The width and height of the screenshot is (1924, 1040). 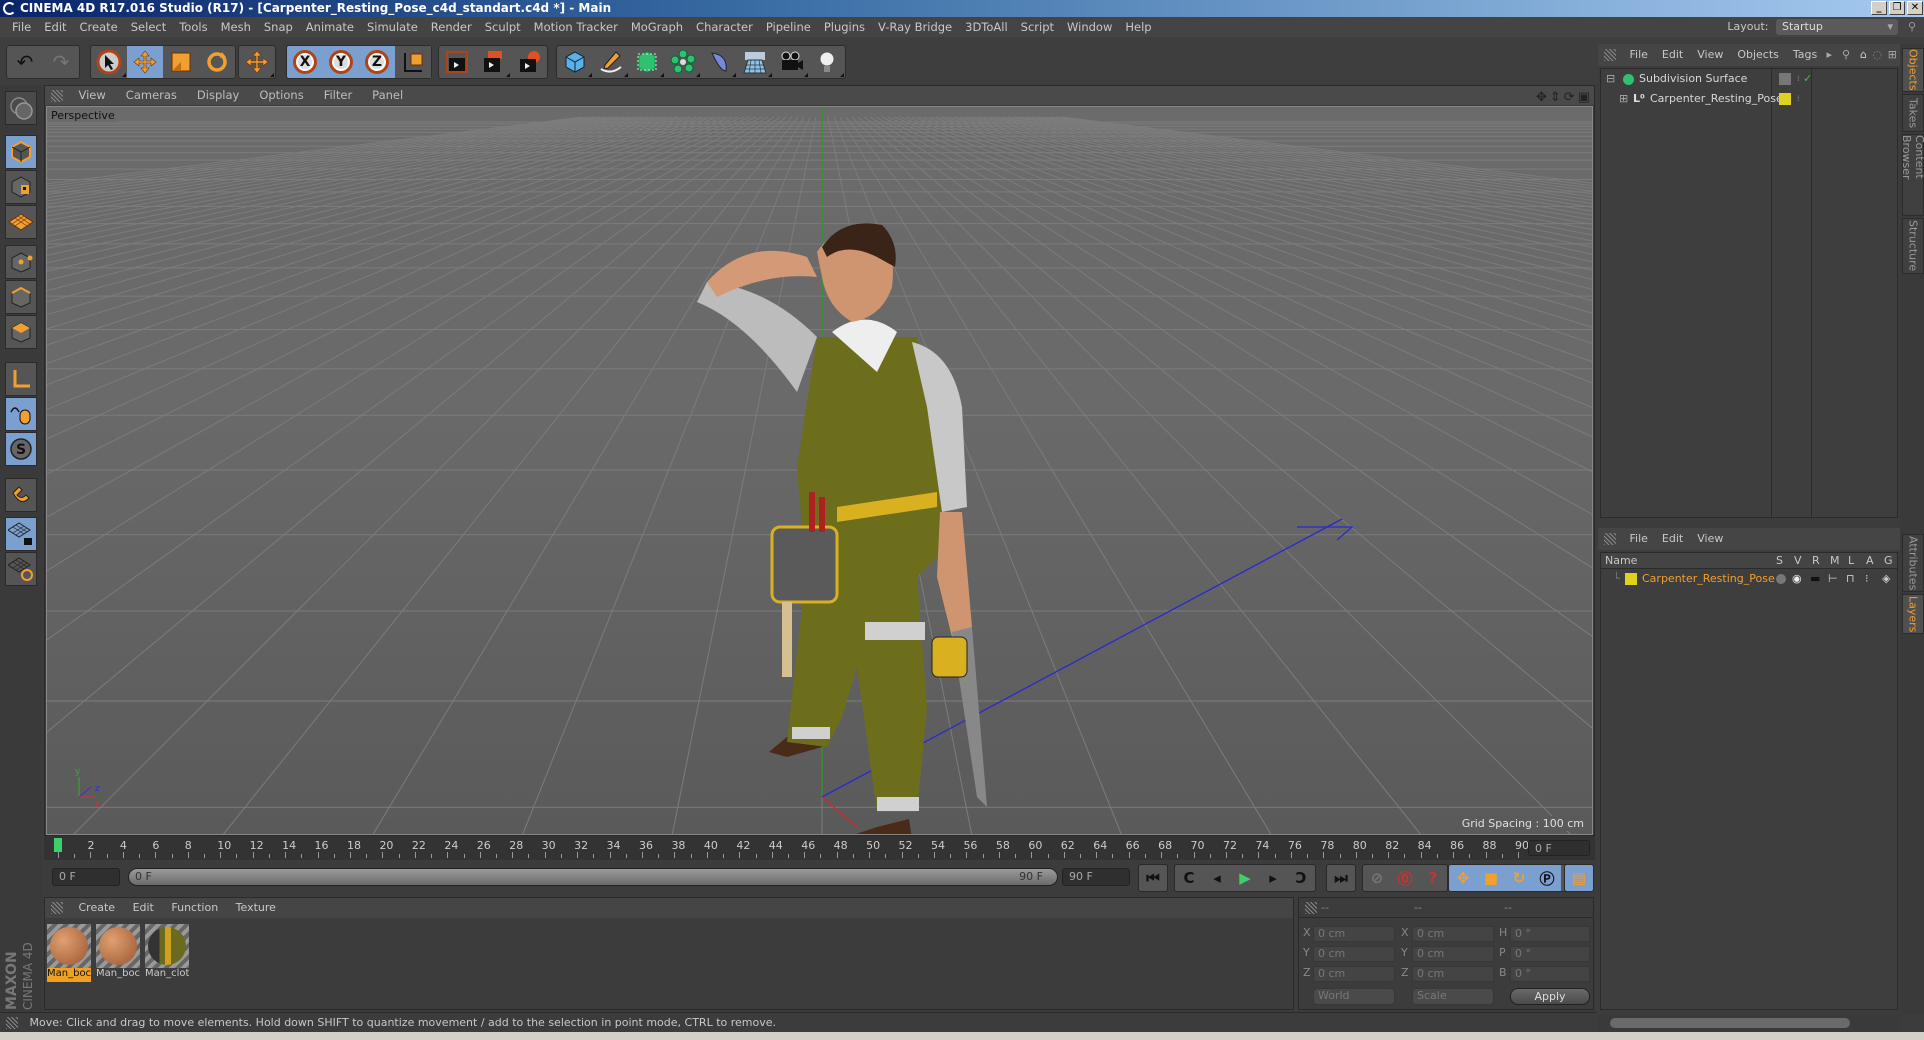 What do you see at coordinates (1749, 99) in the screenshot?
I see `object-row-carpenter: ⊞ L⁰ Carpenter_Resting_Pose ⁞` at bounding box center [1749, 99].